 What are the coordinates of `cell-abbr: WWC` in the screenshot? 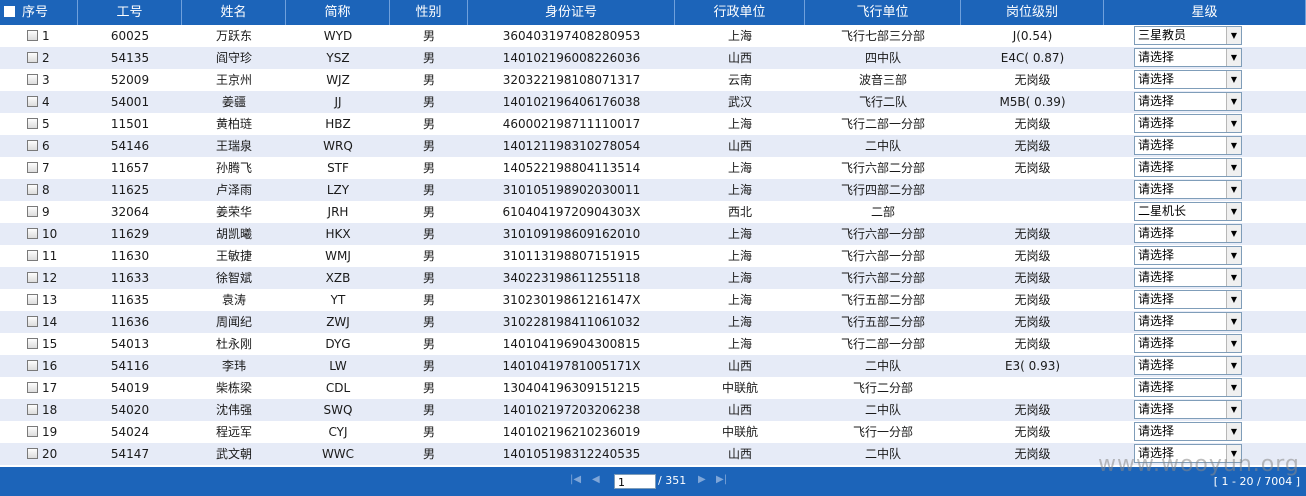 It's located at (338, 454).